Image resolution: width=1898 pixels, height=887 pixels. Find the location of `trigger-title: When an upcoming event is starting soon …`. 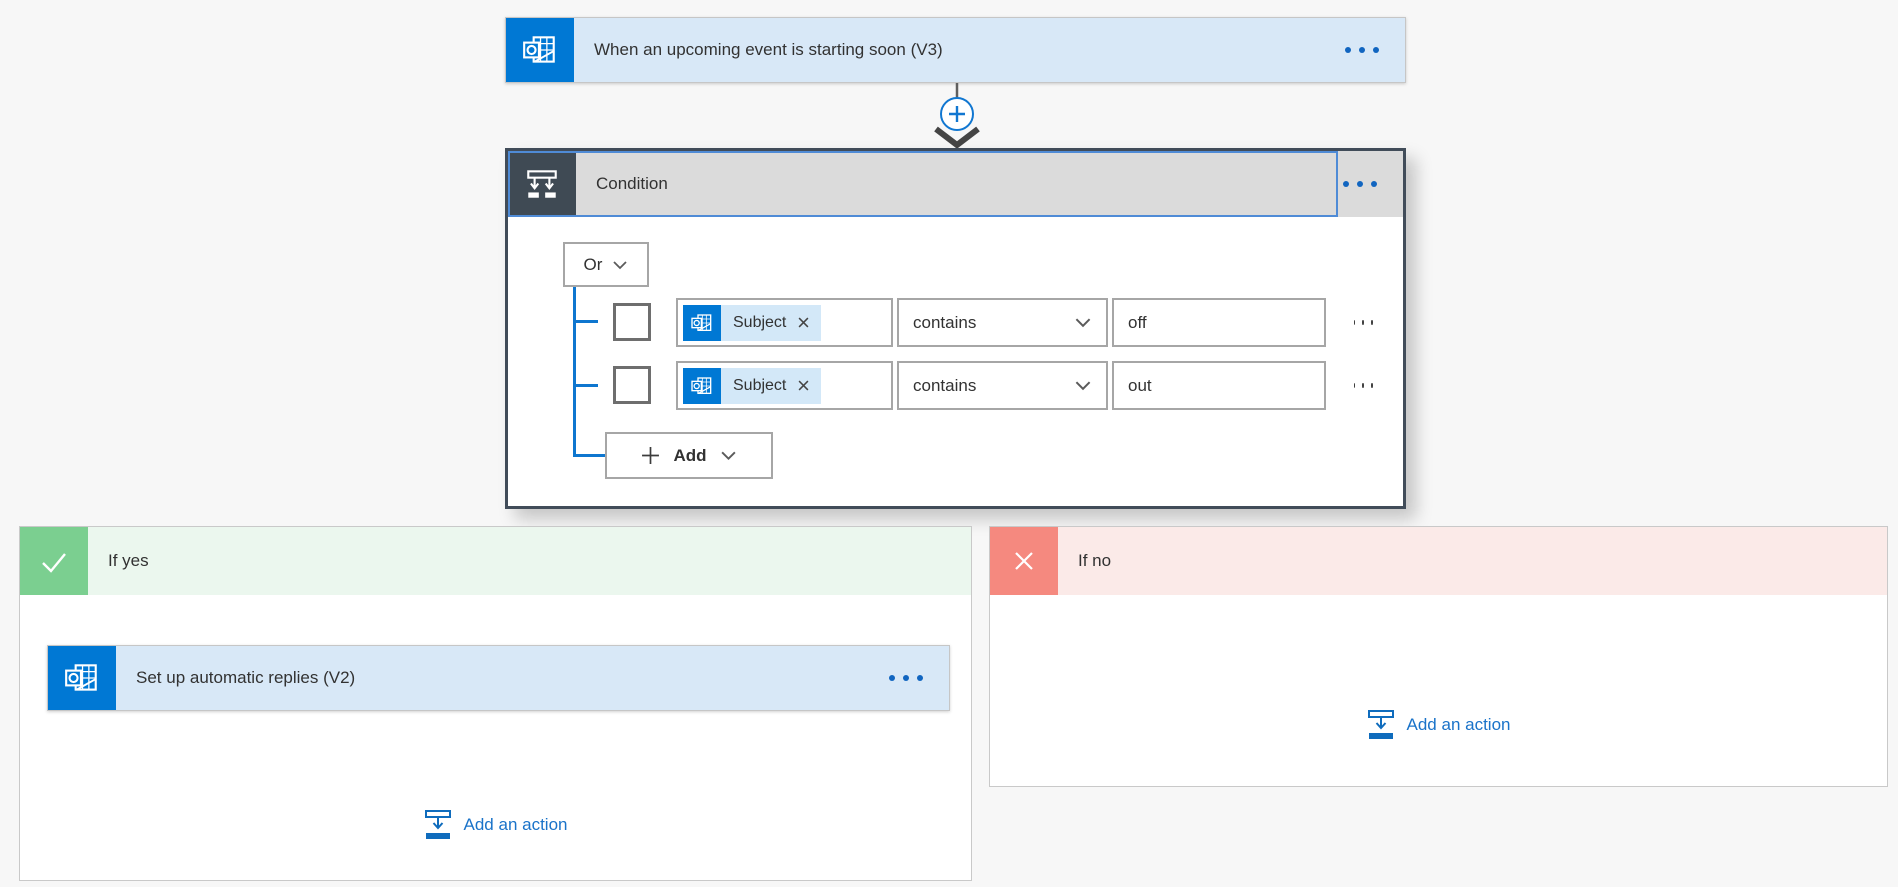

trigger-title: When an upcoming event is starting soon … is located at coordinates (768, 49).